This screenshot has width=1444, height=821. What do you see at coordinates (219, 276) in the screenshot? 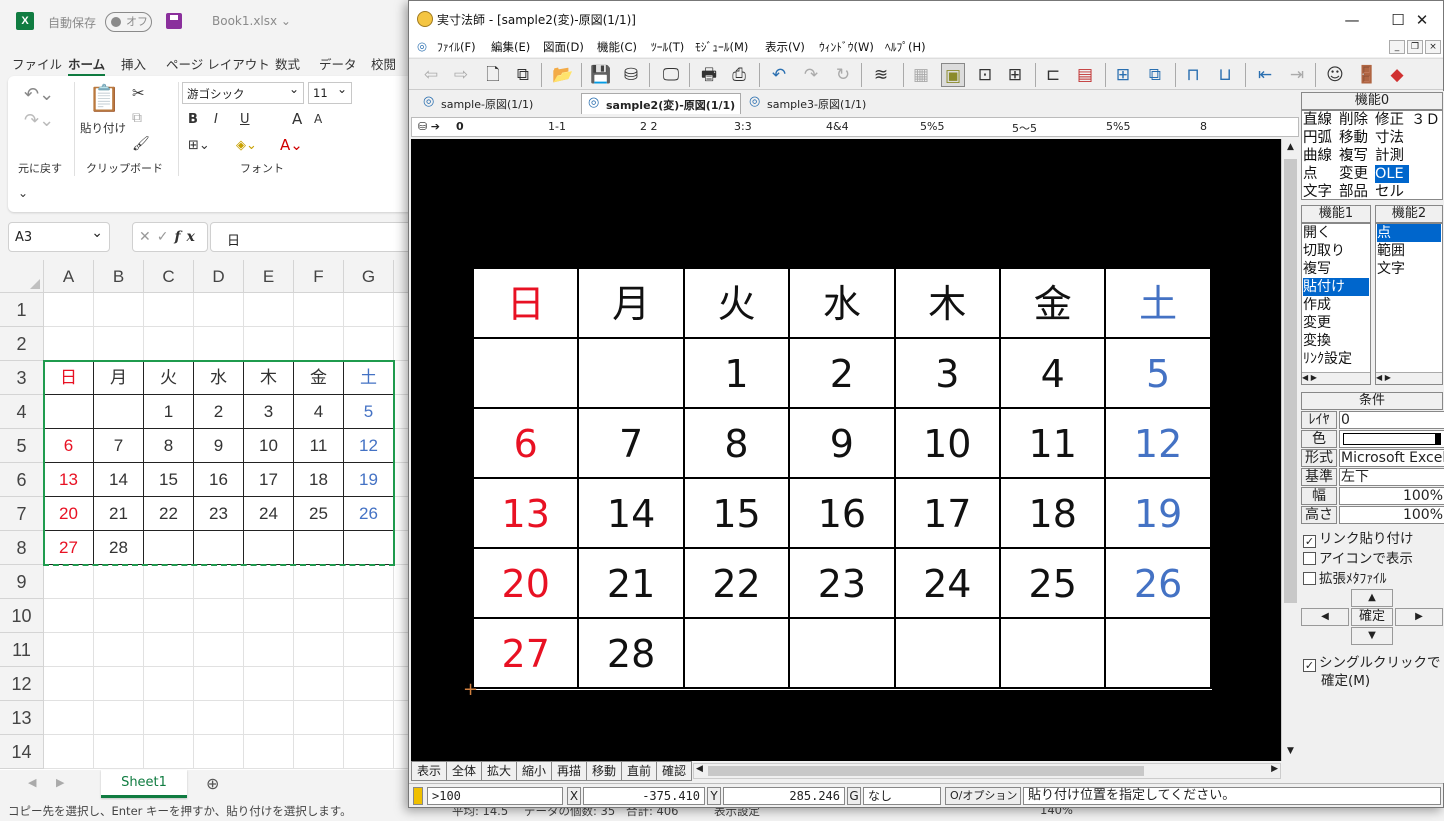
I see `column-header-d: D` at bounding box center [219, 276].